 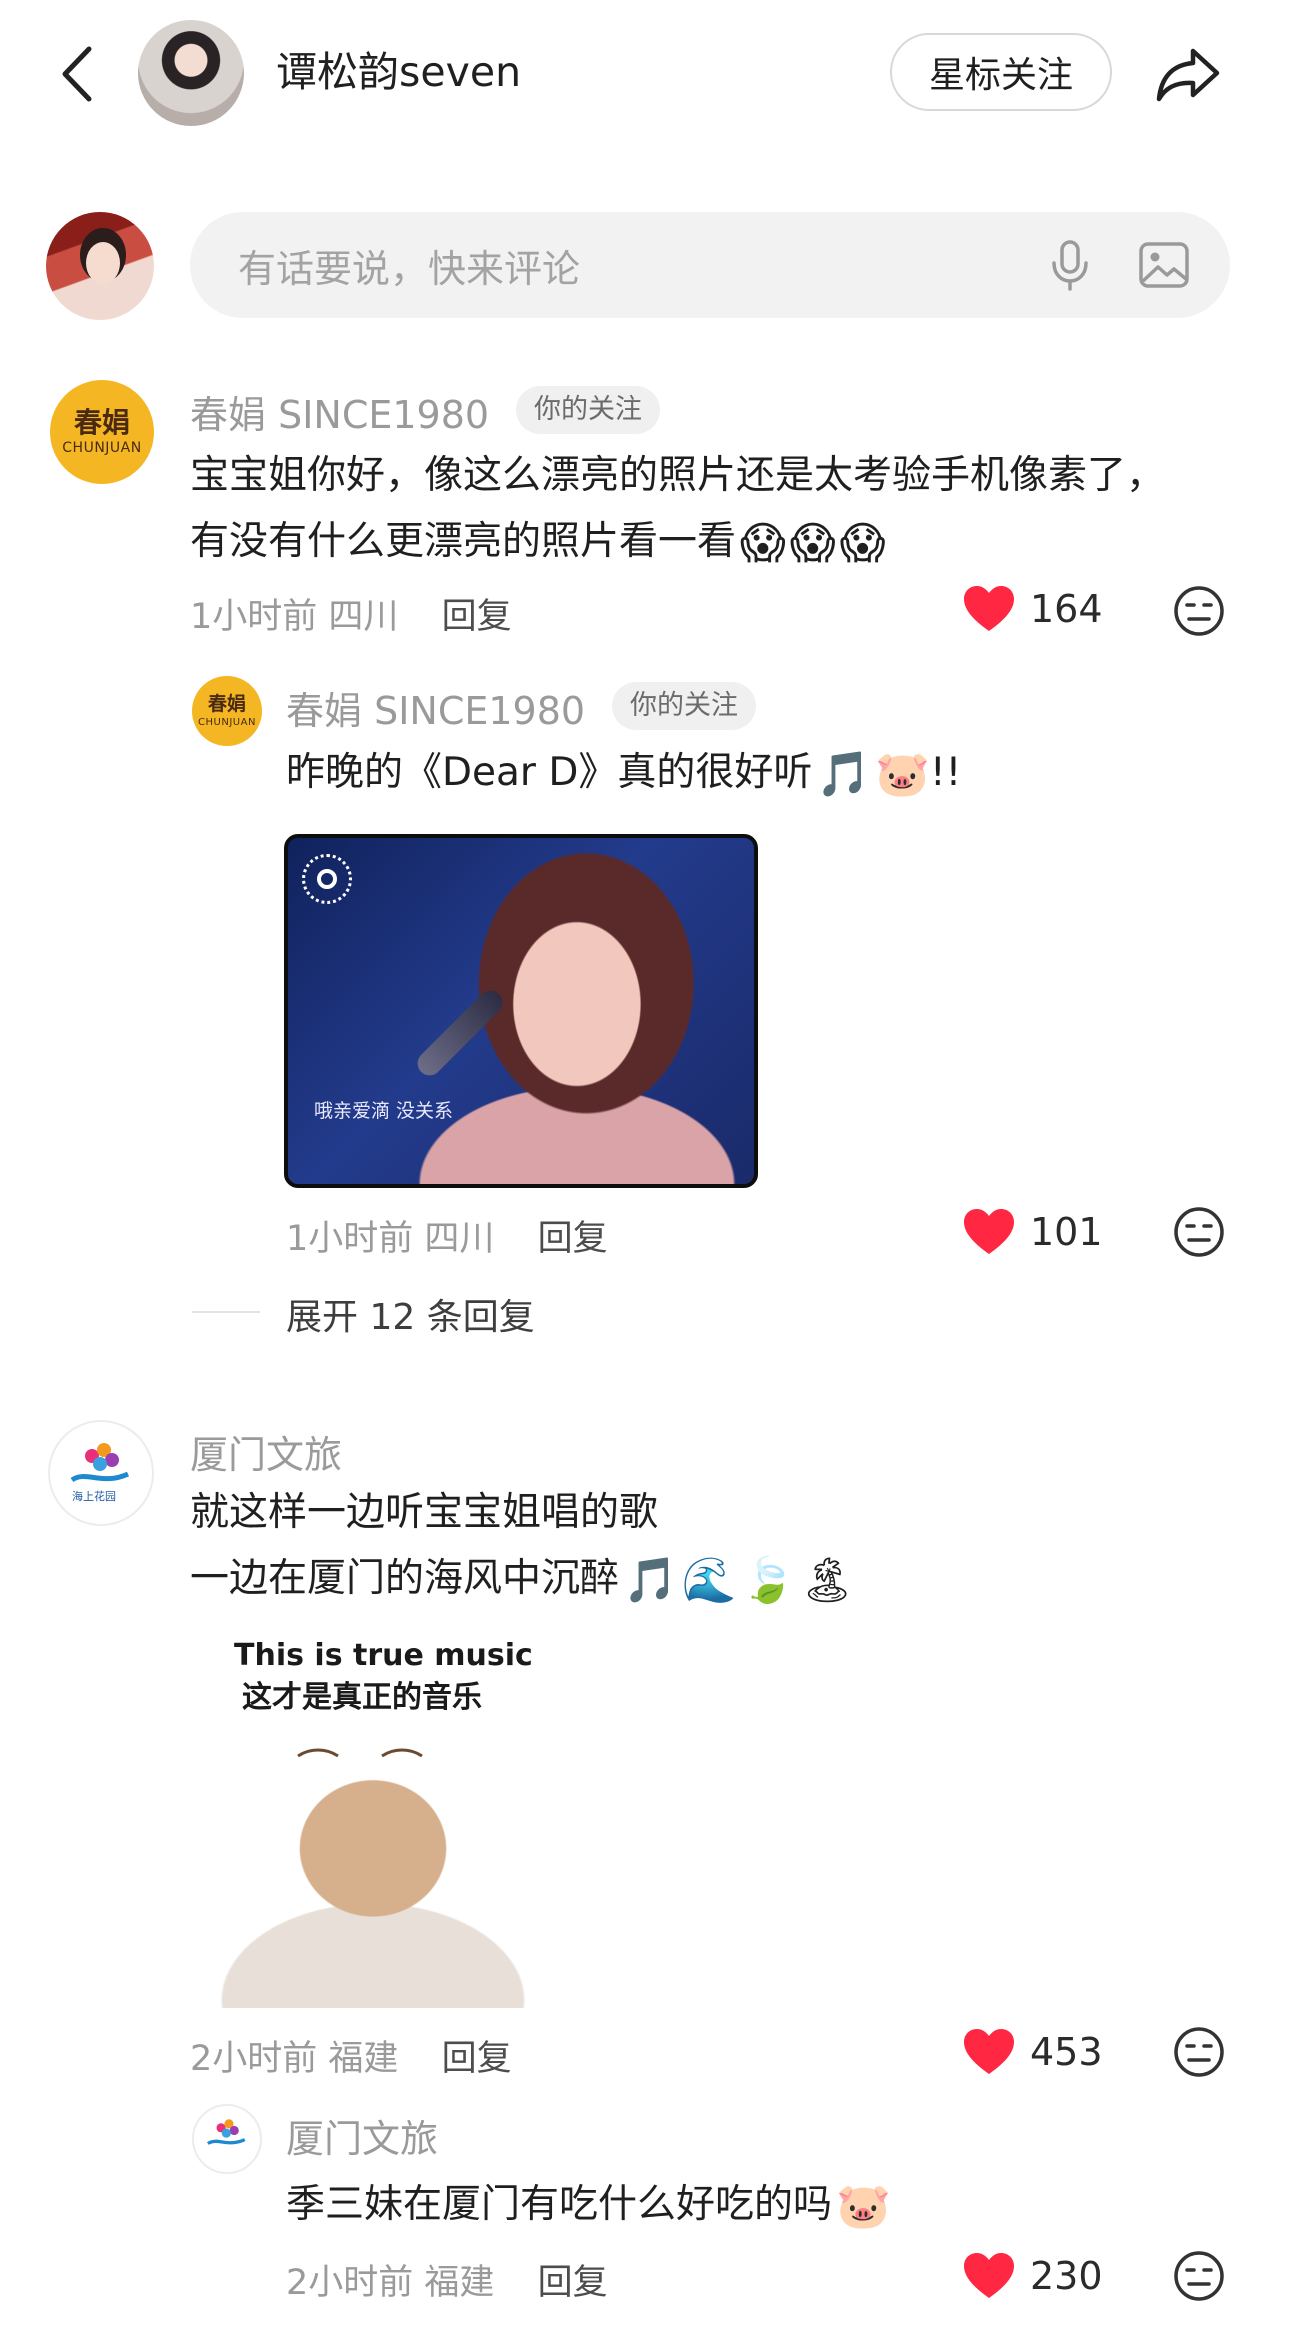 I want to click on comment-suffix: !!, so click(x=945, y=772).